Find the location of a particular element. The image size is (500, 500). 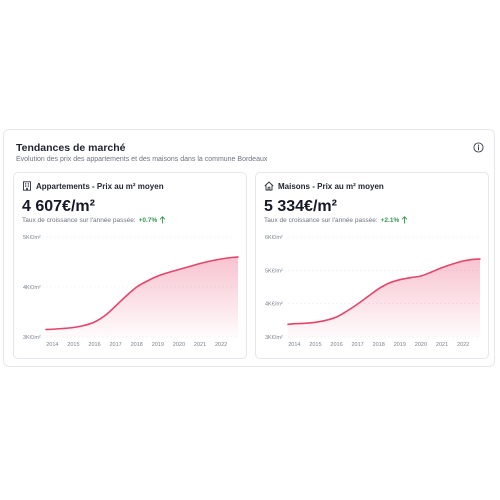

panel-header: Appartements - Prix au m² moyen is located at coordinates (93, 186).